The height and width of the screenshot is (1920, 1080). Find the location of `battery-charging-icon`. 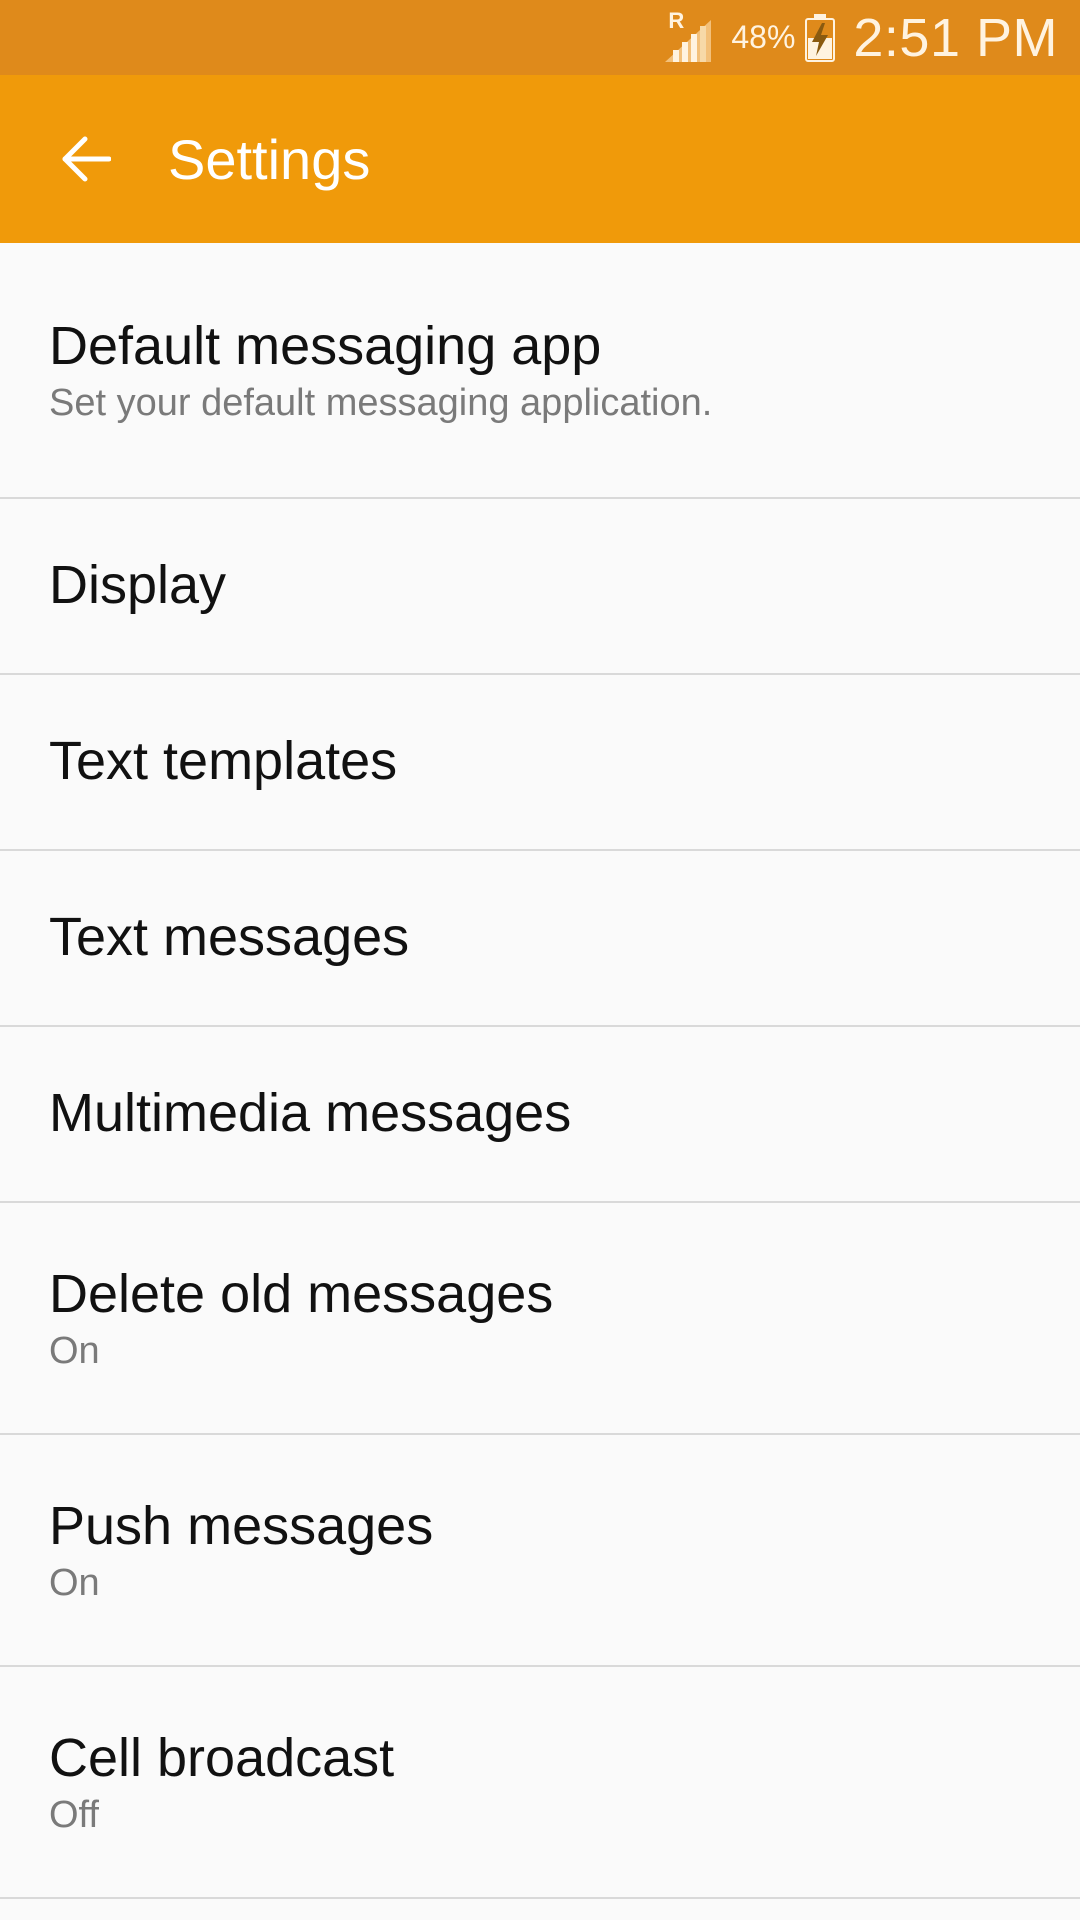

battery-charging-icon is located at coordinates (820, 37).